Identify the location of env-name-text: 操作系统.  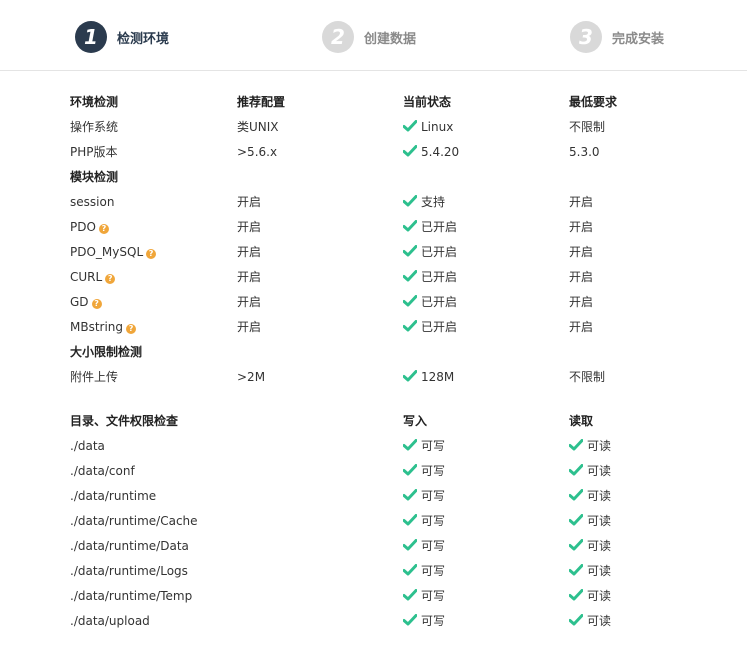
(94, 127).